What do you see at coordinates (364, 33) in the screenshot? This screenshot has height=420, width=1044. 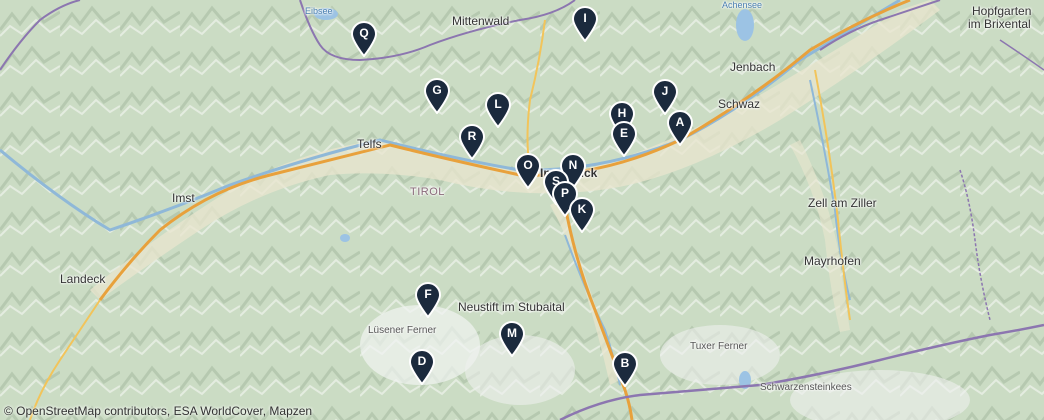 I see `map-marker-label: Q` at bounding box center [364, 33].